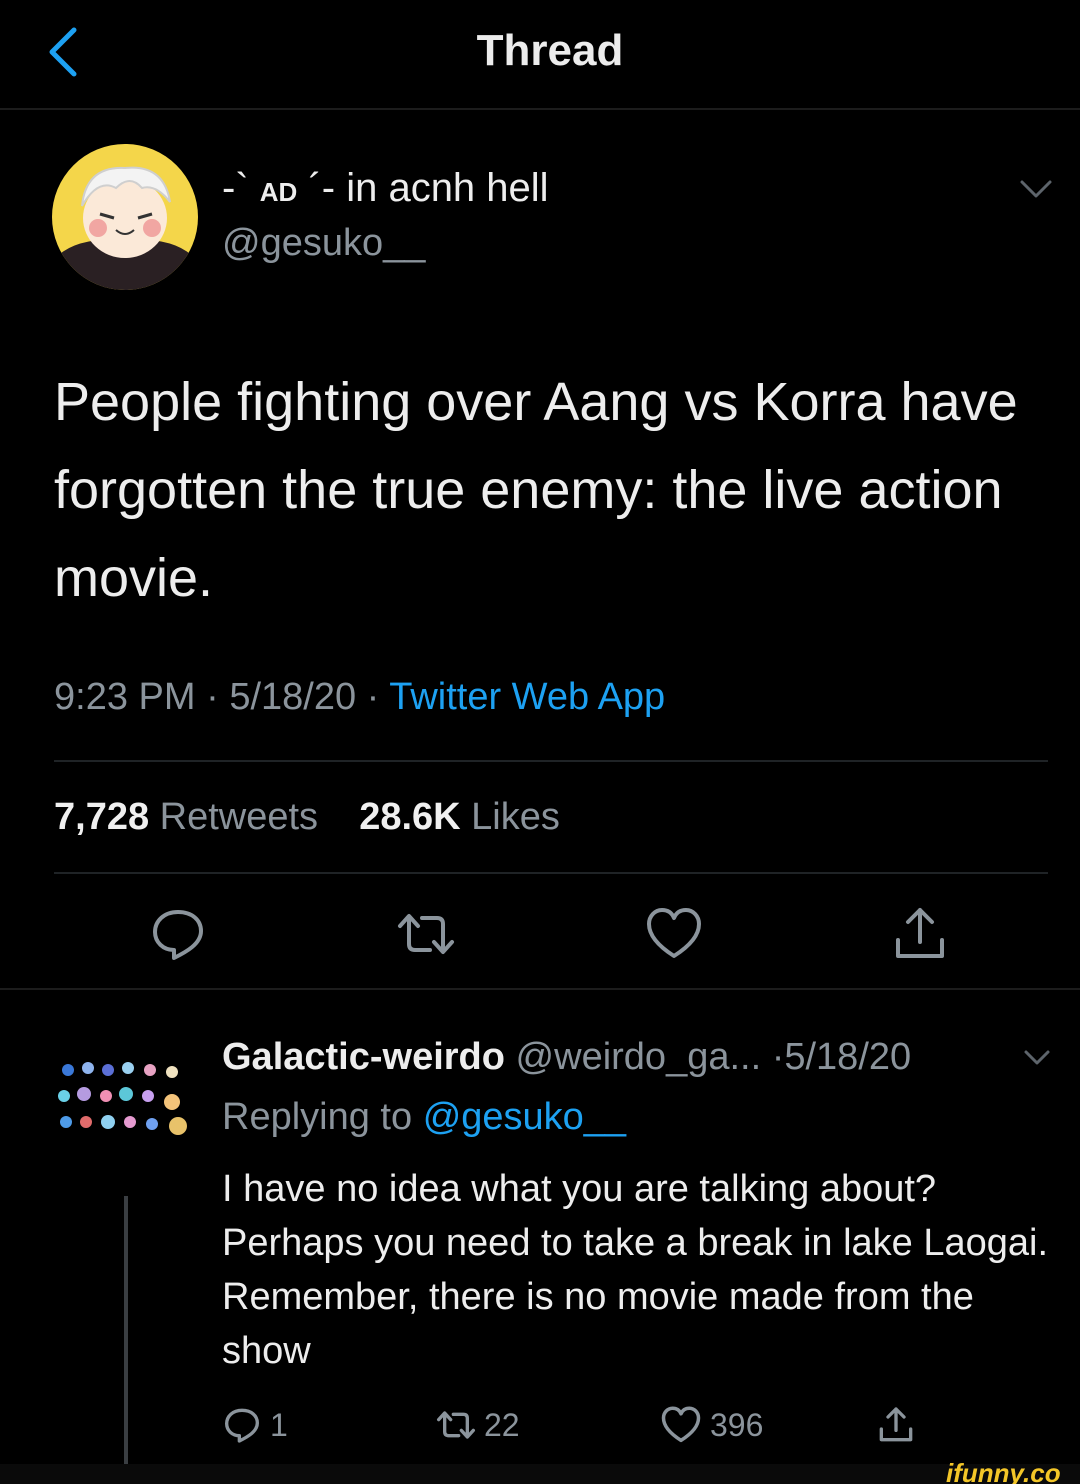  Describe the element at coordinates (122, 1098) in the screenshot. I see `jellyfish-pattern-image` at that location.